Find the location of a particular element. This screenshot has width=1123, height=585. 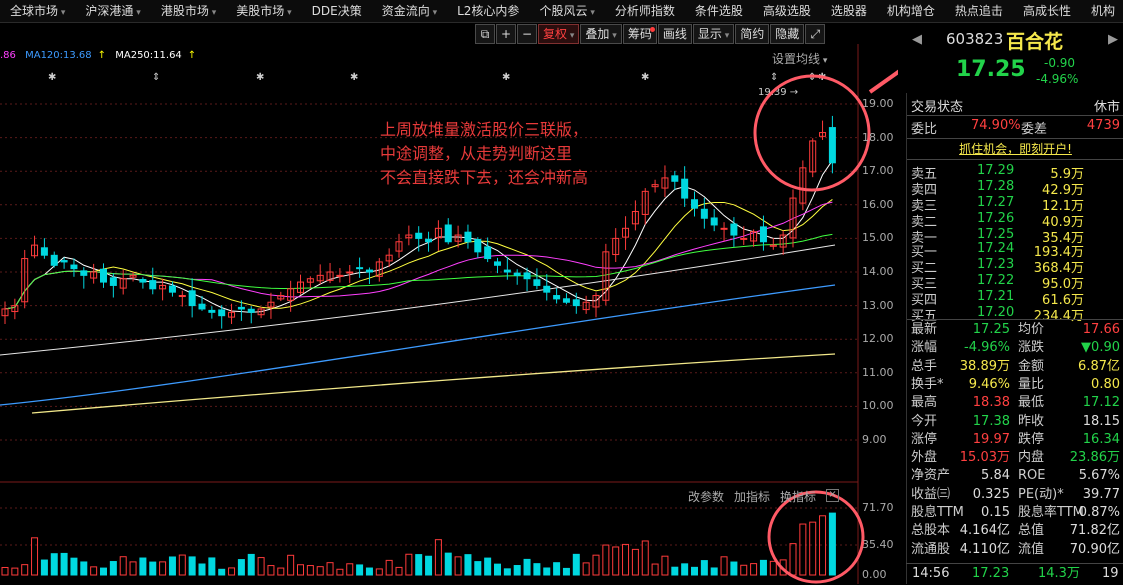

open-account-link: 抓住机会，即刻开户! is located at coordinates (1015, 148).